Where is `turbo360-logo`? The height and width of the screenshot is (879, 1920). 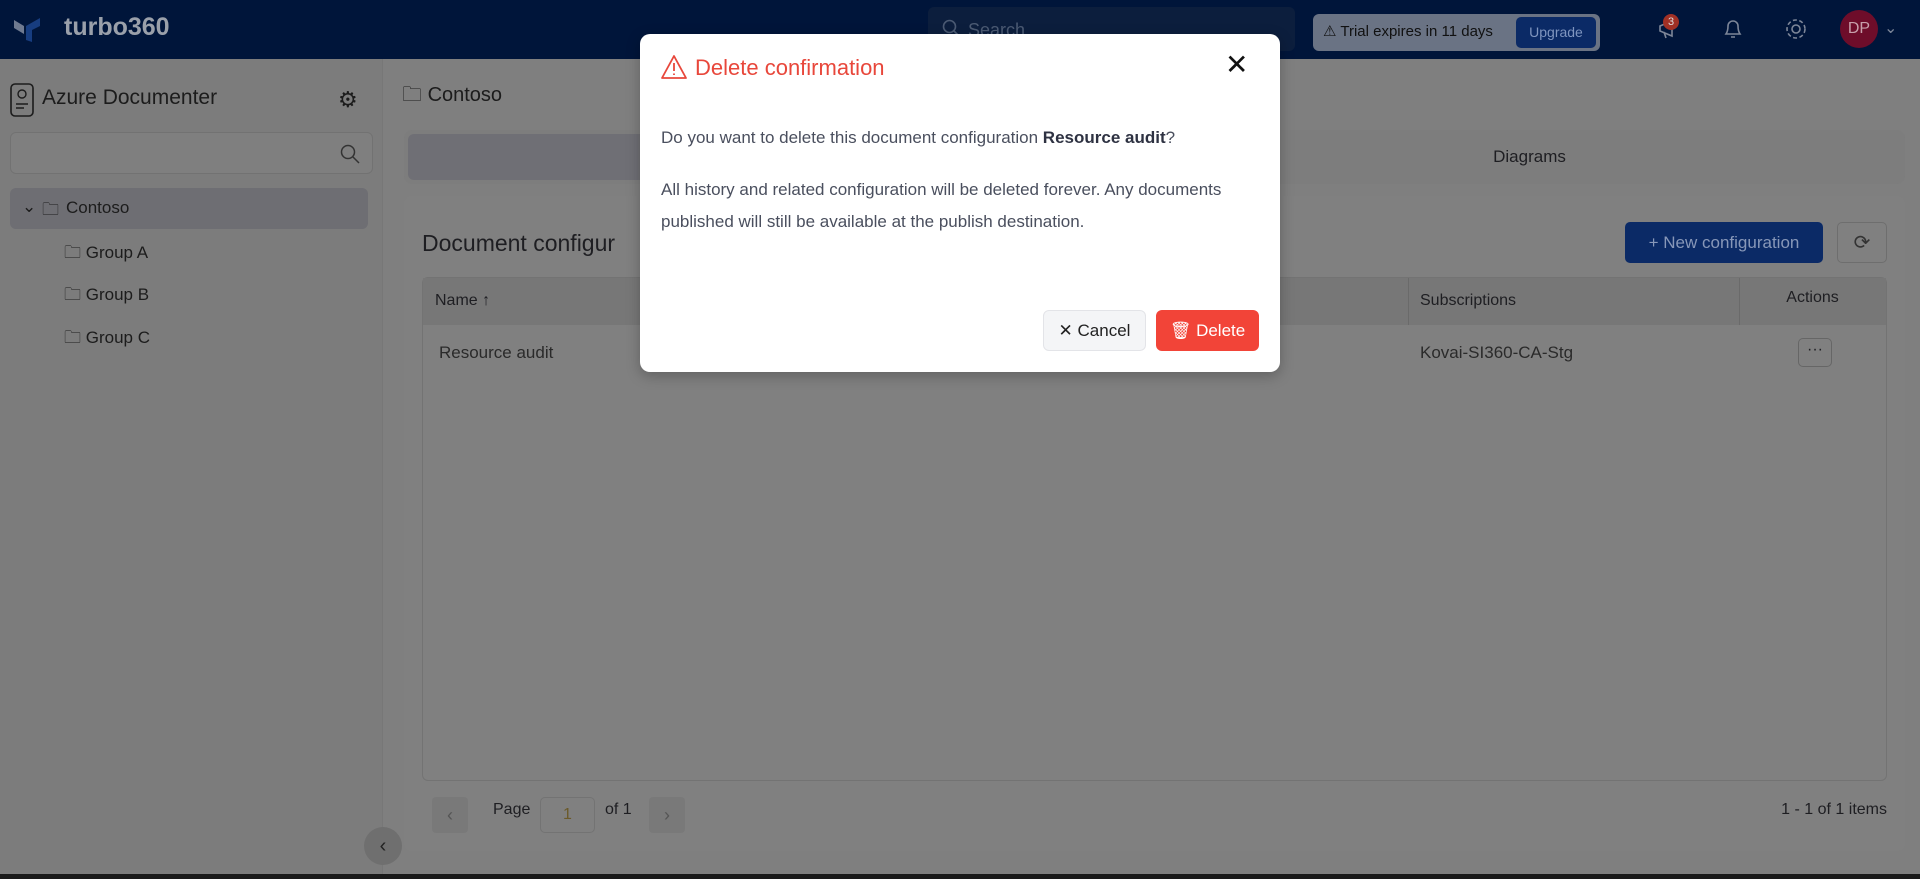
turbo360-logo is located at coordinates (27, 29).